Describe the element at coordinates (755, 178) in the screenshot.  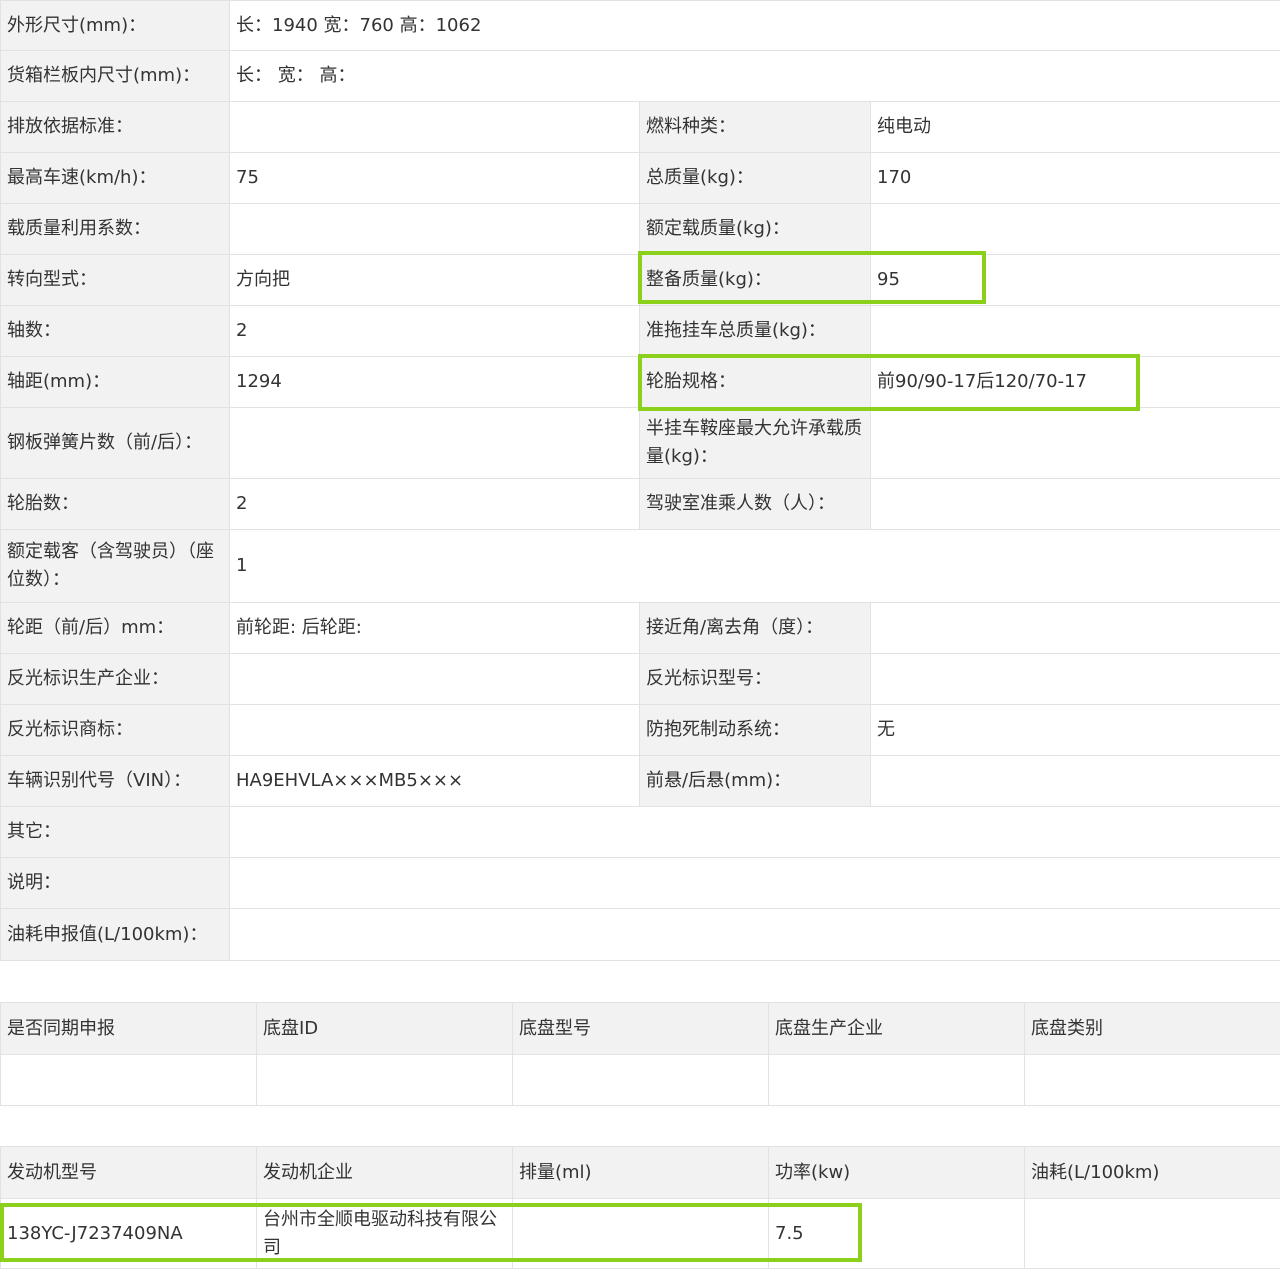
I see `label-total-mass: 总质量(kg)：` at that location.